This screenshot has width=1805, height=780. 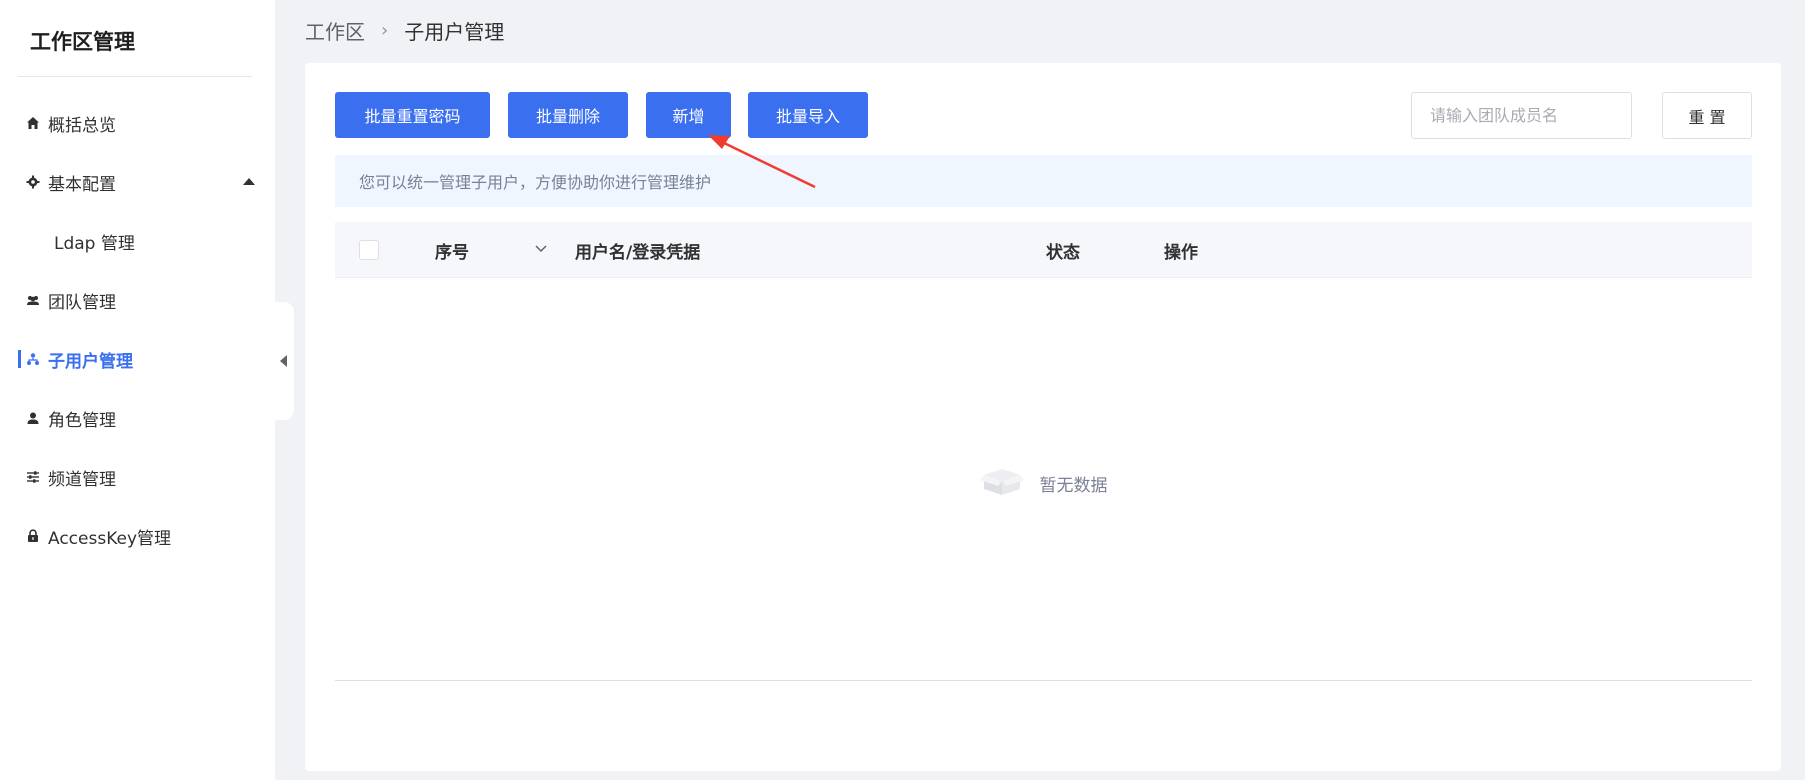 What do you see at coordinates (137, 182) in the screenshot?
I see `sidebar-item-basic-config: 基本配置` at bounding box center [137, 182].